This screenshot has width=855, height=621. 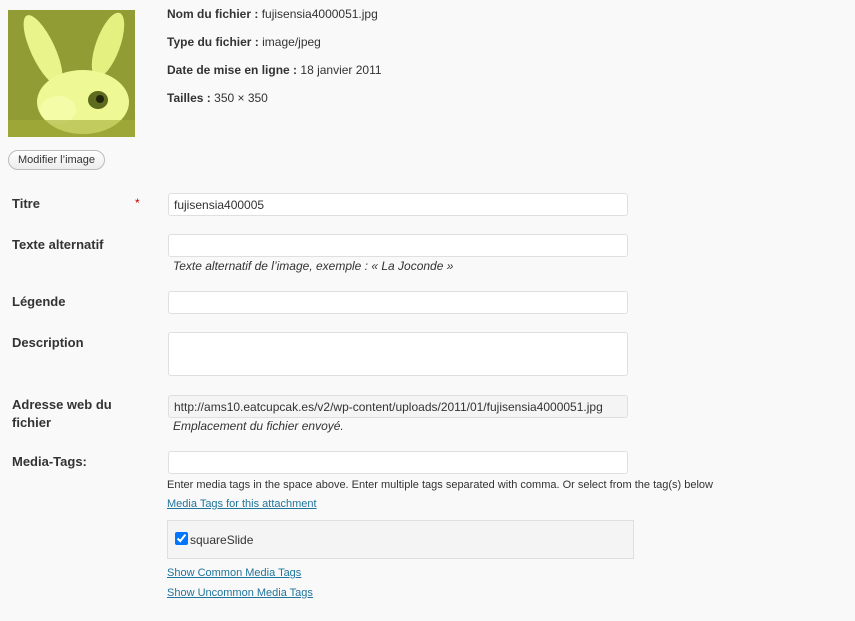 What do you see at coordinates (222, 540) in the screenshot?
I see `tag-squareslide-label: squareSlide` at bounding box center [222, 540].